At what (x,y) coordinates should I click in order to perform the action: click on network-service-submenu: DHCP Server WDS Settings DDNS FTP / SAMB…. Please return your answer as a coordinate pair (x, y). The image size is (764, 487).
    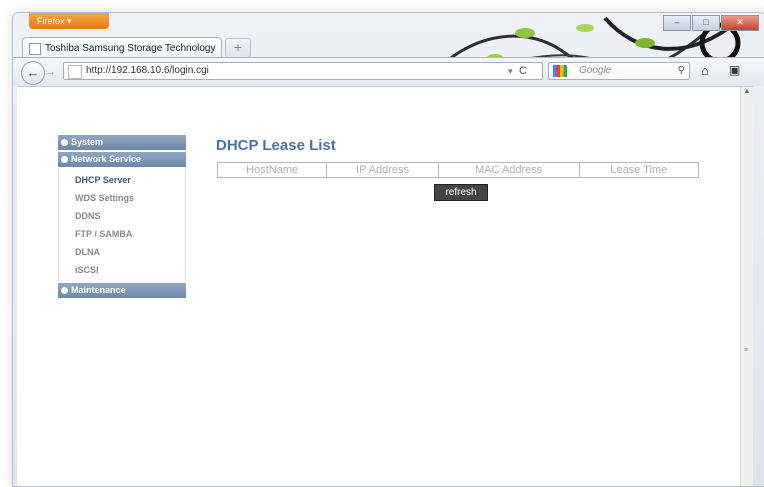
    Looking at the image, I should click on (122, 225).